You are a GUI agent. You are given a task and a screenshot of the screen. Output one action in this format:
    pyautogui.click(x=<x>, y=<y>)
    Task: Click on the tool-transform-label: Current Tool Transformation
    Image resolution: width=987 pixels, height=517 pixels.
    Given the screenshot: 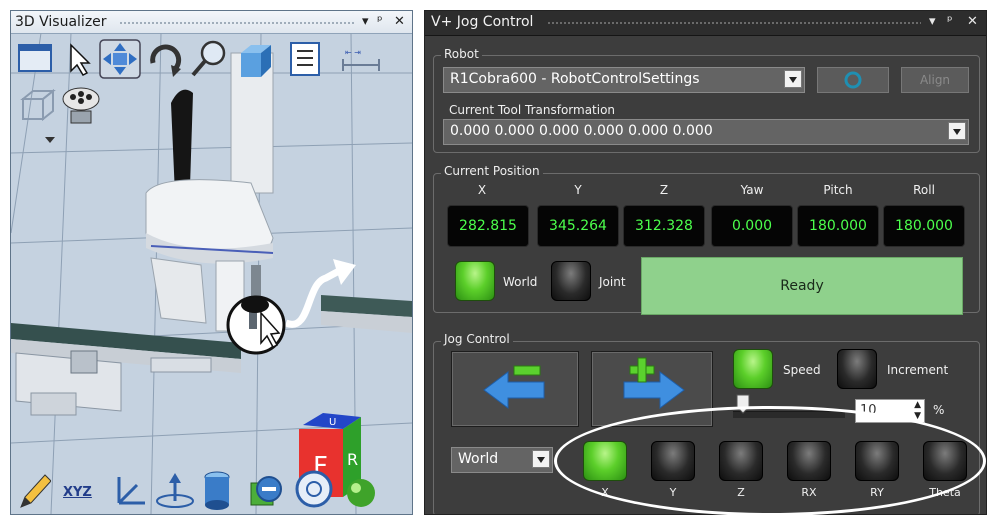 What is the action you would take?
    pyautogui.click(x=532, y=110)
    